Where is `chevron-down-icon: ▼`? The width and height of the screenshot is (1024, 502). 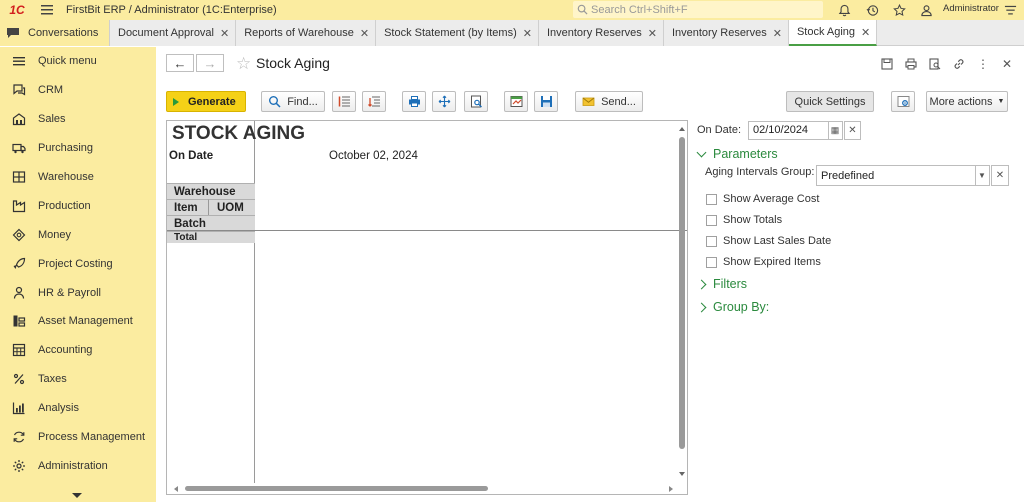
chevron-down-icon: ▼ is located at coordinates (1001, 101).